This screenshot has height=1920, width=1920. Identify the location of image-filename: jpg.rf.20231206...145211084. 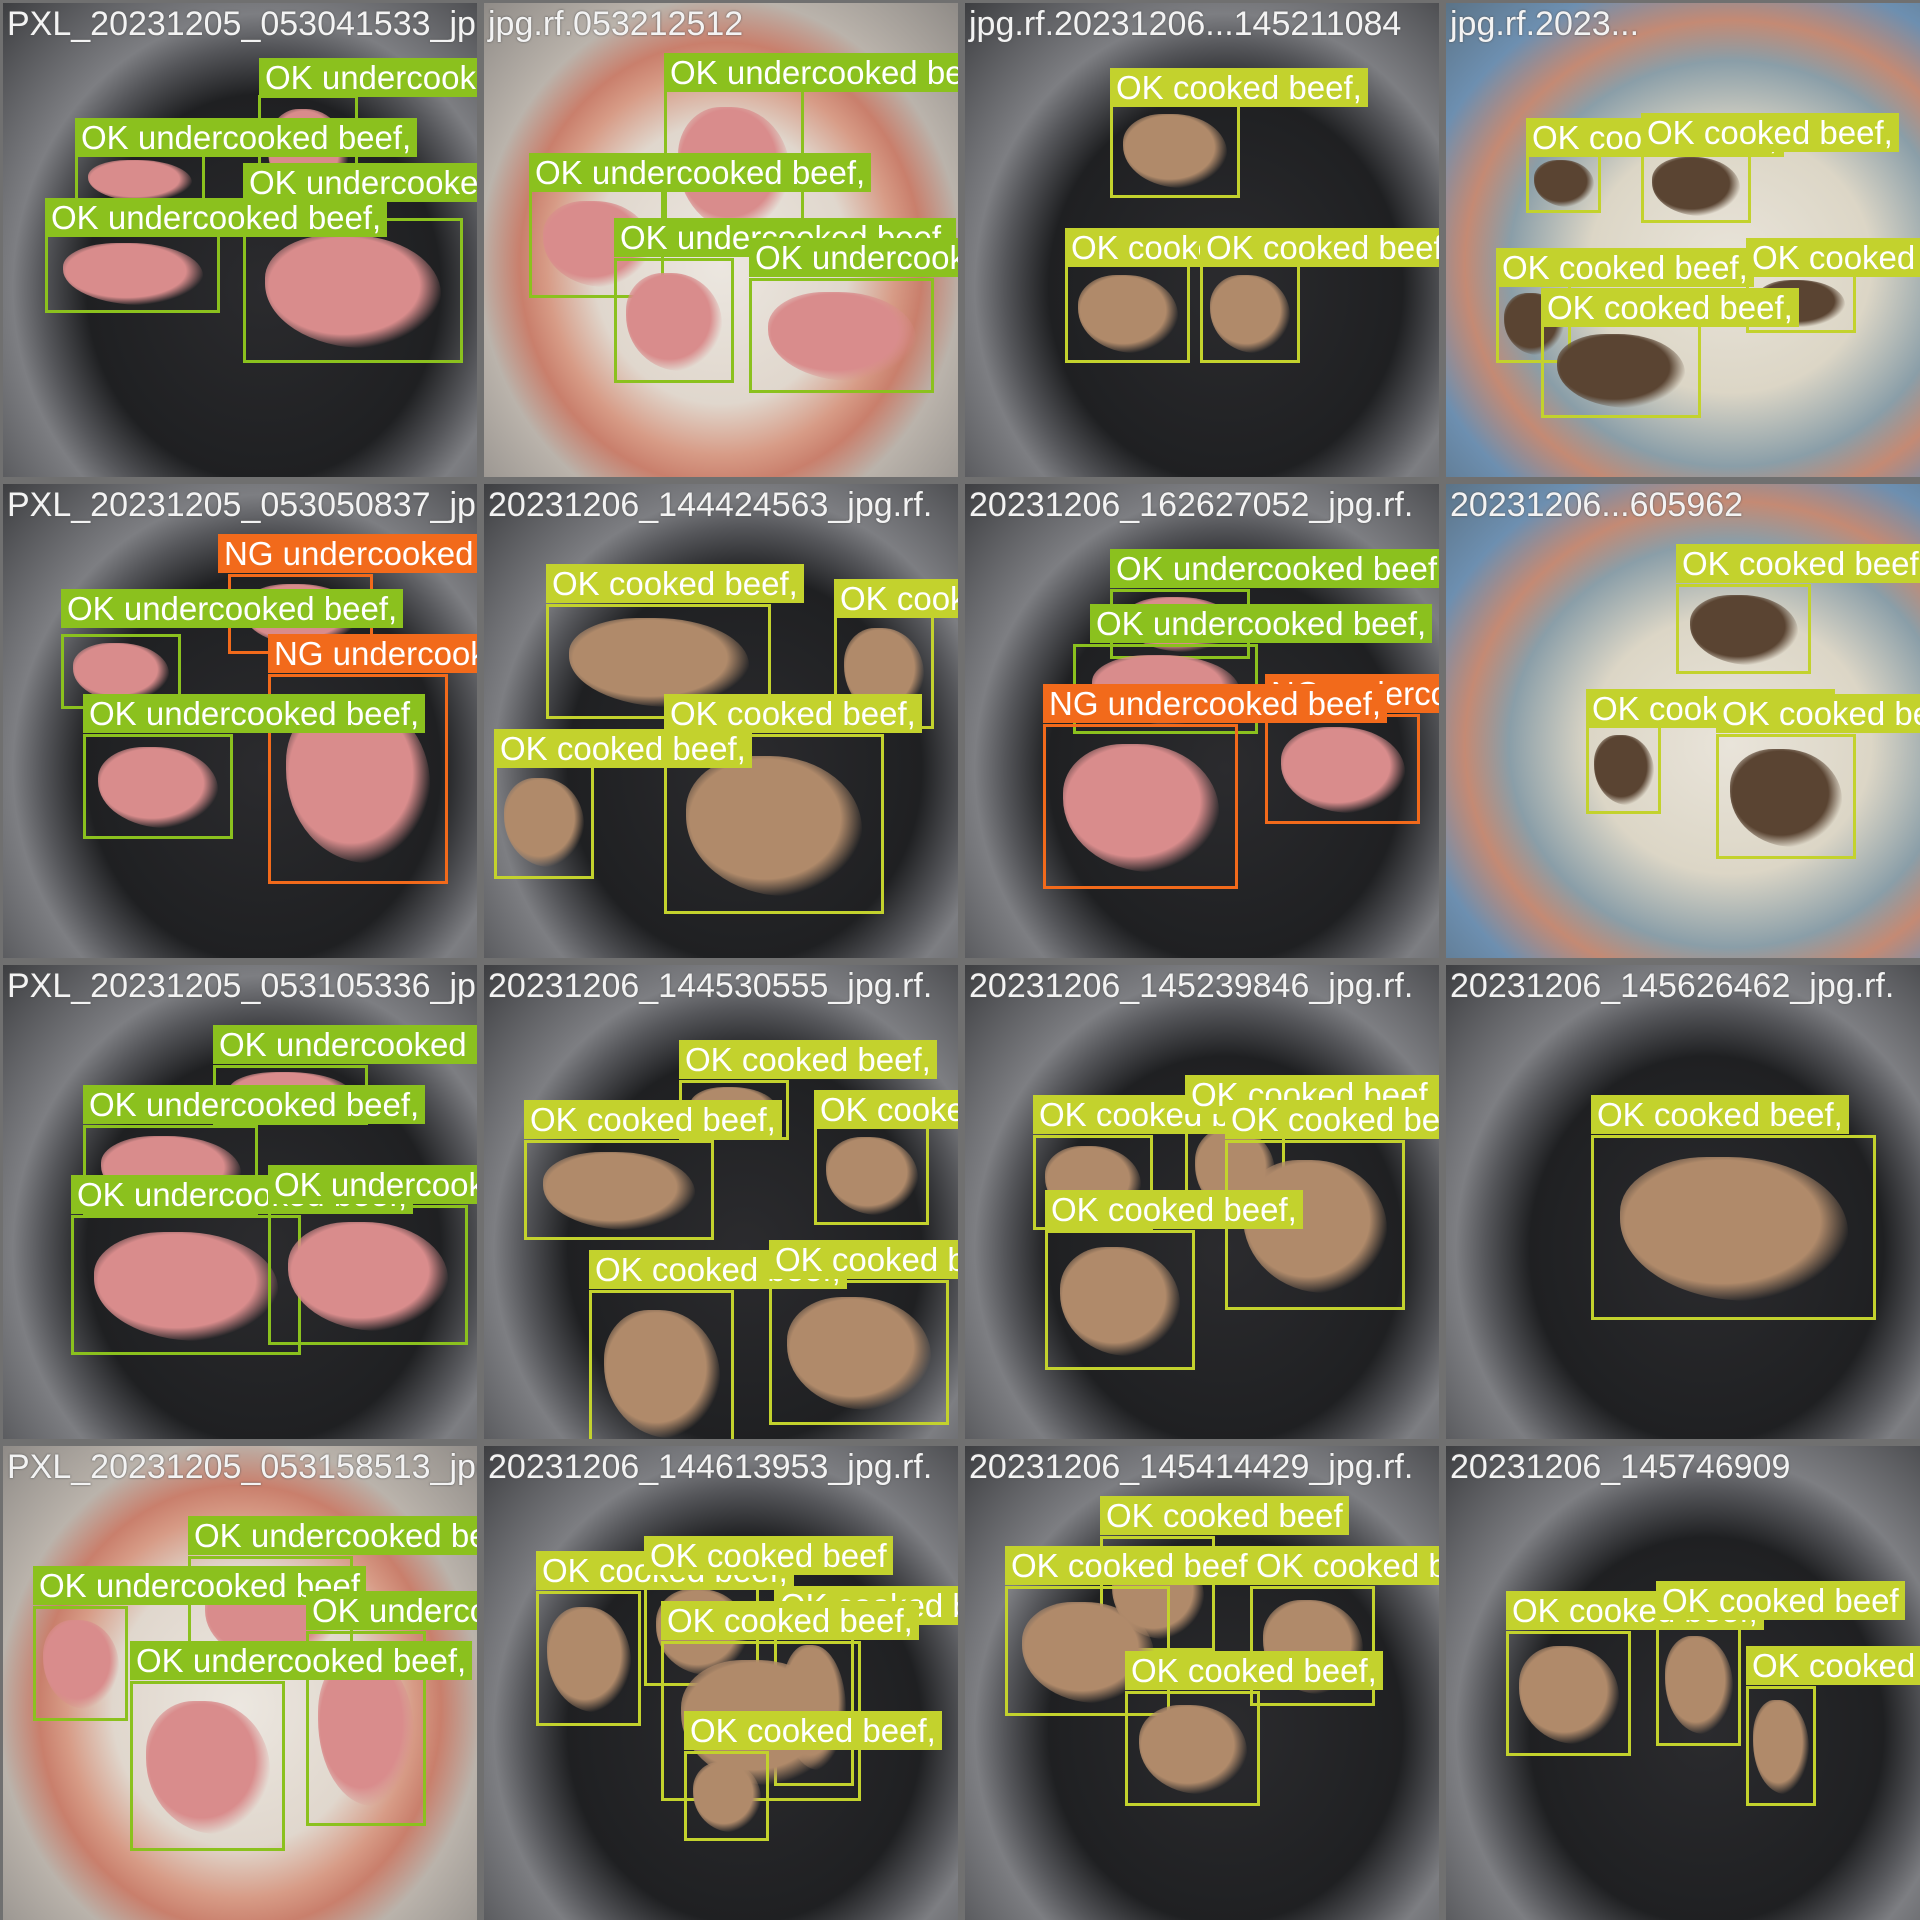
(1185, 24).